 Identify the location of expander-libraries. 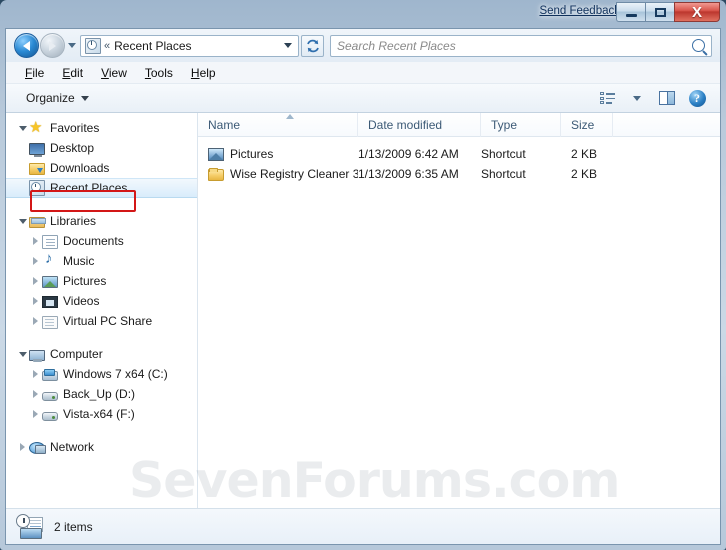
(22, 221).